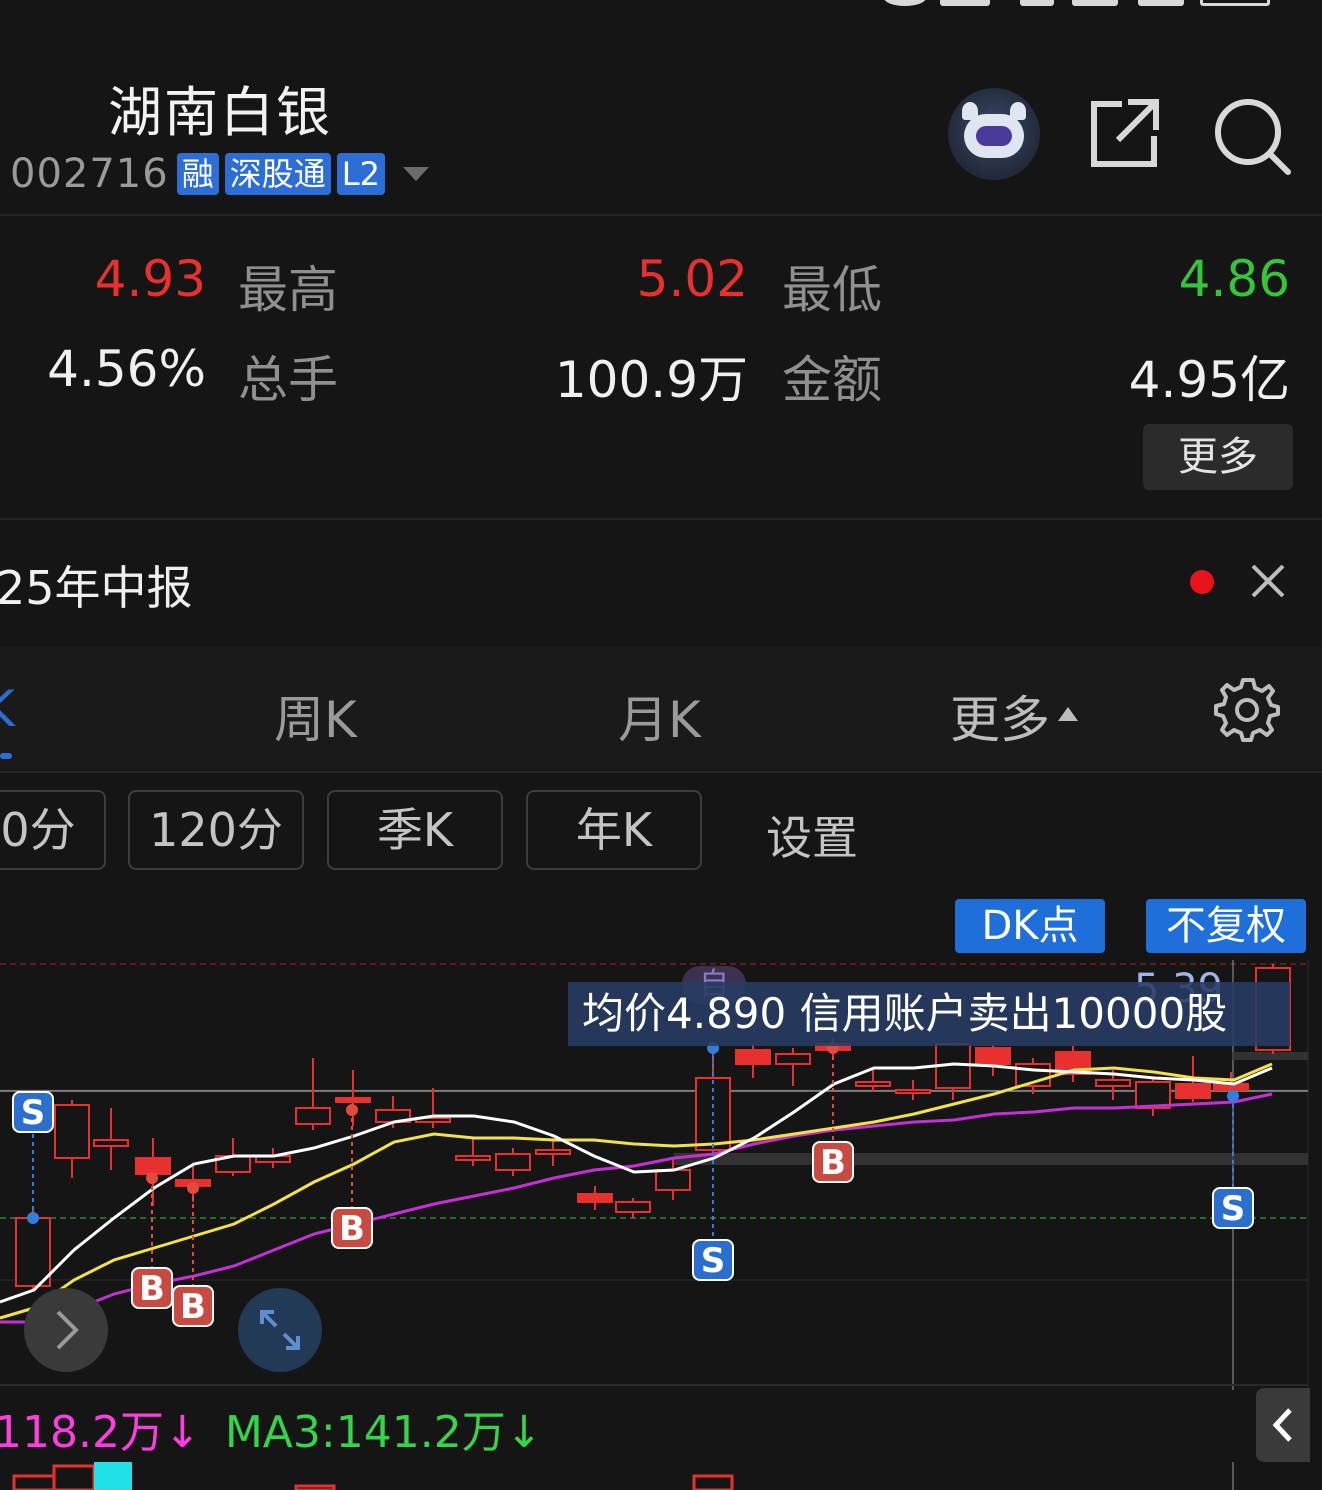 This screenshot has width=1322, height=1490. What do you see at coordinates (1218, 457) in the screenshot?
I see `more-quote-button: 更多` at bounding box center [1218, 457].